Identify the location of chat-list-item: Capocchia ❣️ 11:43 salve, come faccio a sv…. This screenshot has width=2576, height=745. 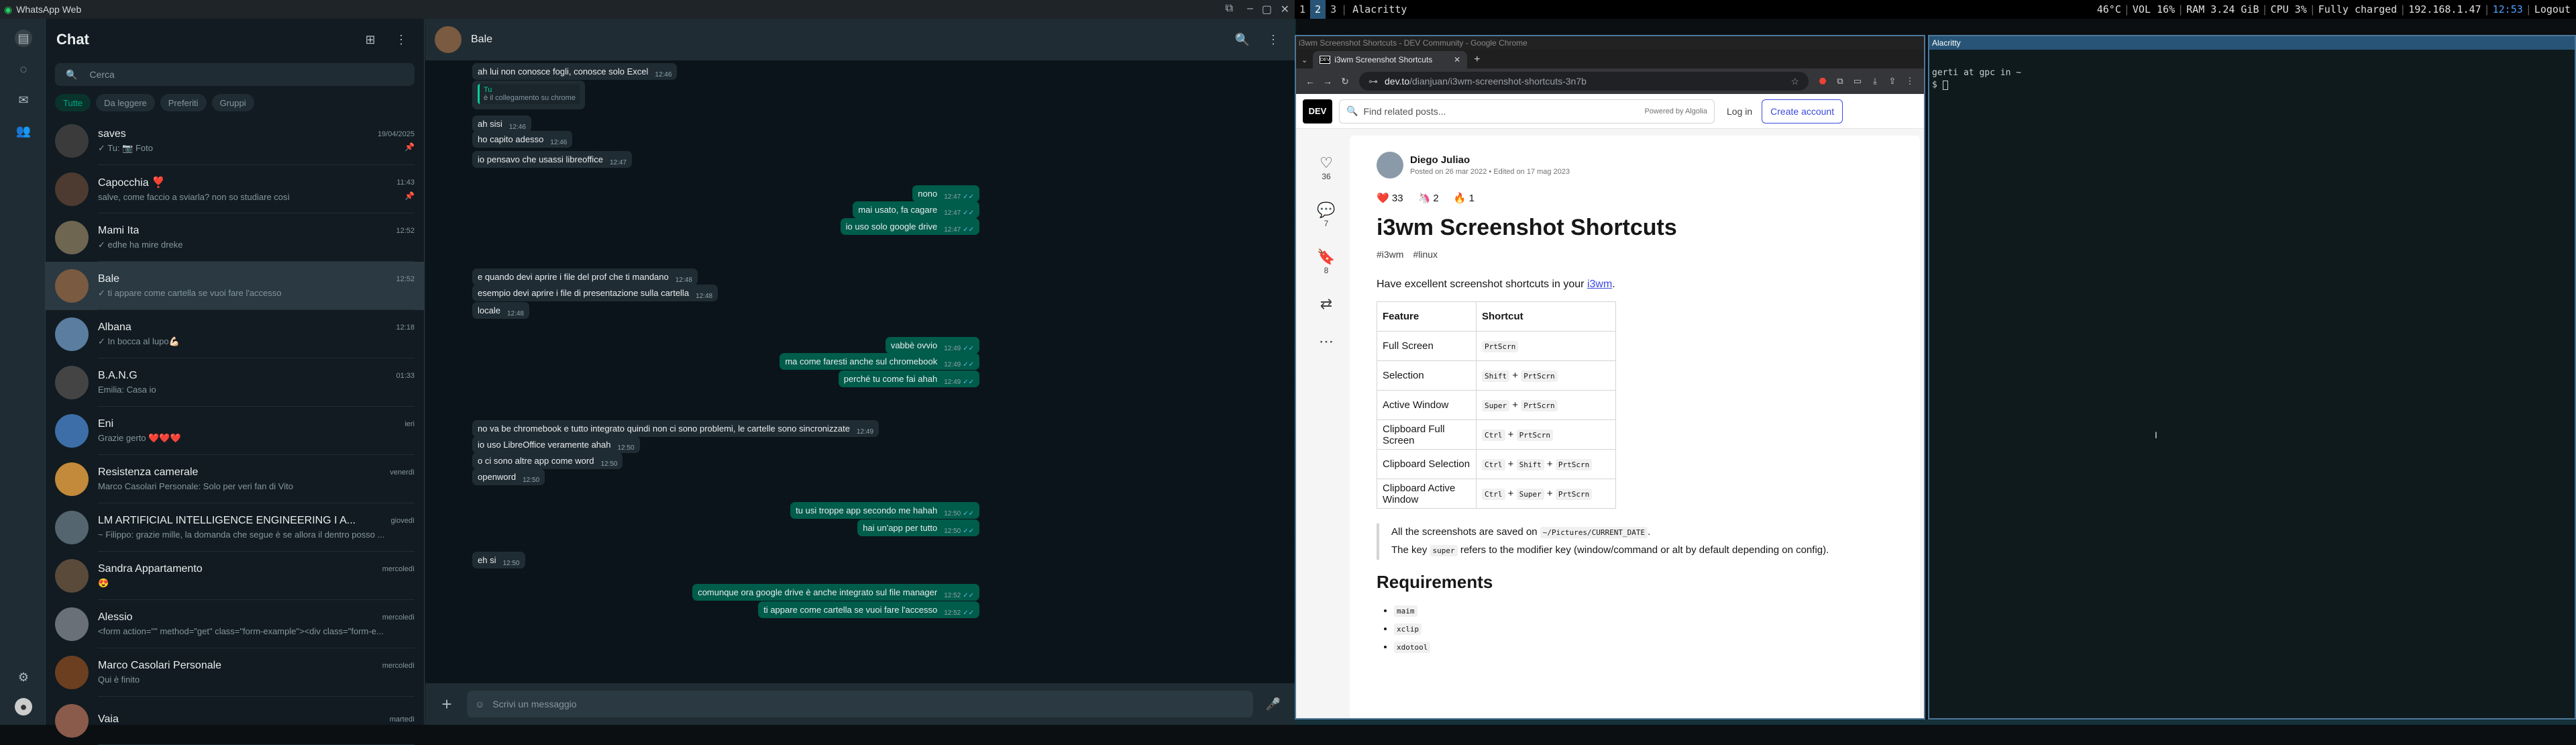
(235, 189).